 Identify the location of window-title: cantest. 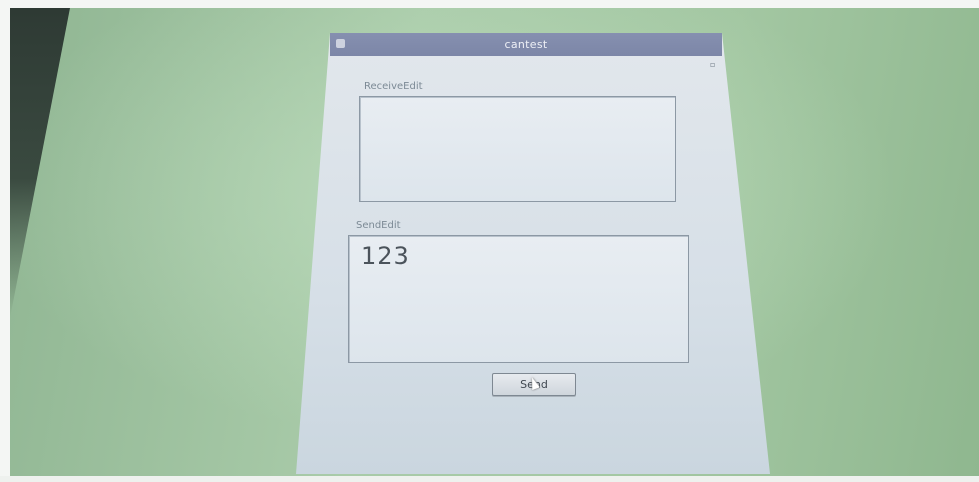
(526, 44).